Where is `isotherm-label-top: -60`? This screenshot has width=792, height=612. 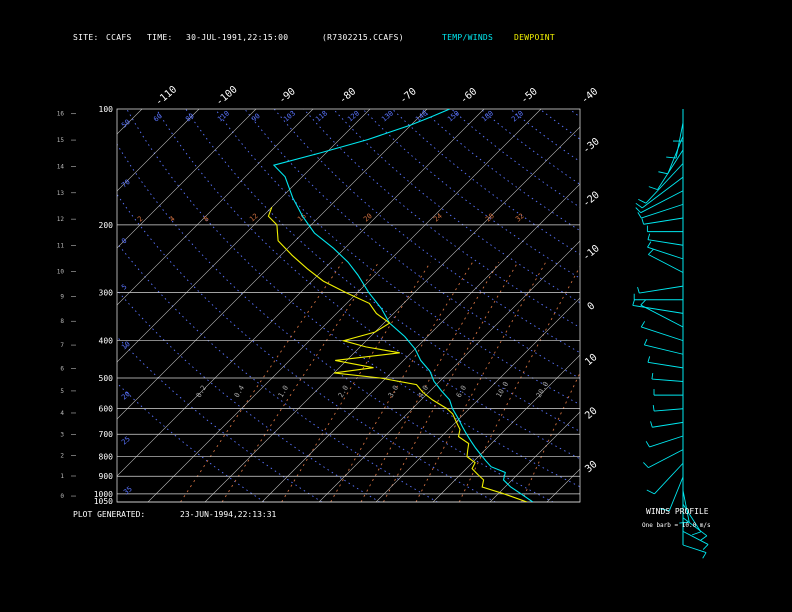 isotherm-label-top: -60 is located at coordinates (468, 96).